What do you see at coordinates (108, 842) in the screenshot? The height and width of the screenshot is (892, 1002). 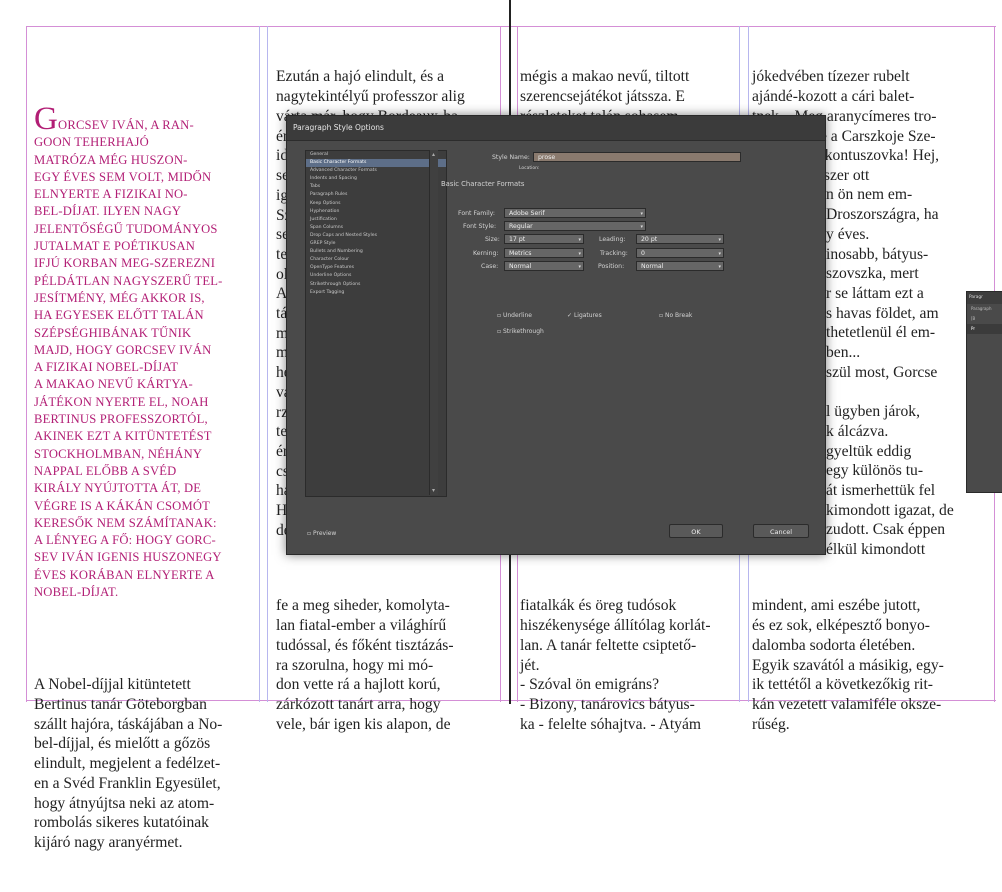 I see `text-line: kijáró nagy aranyérmet.` at bounding box center [108, 842].